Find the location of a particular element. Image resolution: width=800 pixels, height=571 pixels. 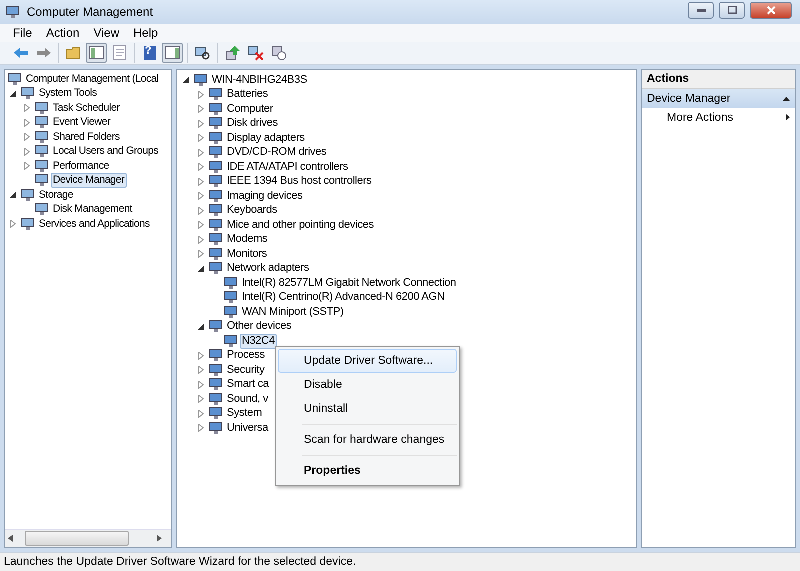

minimize-button is located at coordinates (701, 10).